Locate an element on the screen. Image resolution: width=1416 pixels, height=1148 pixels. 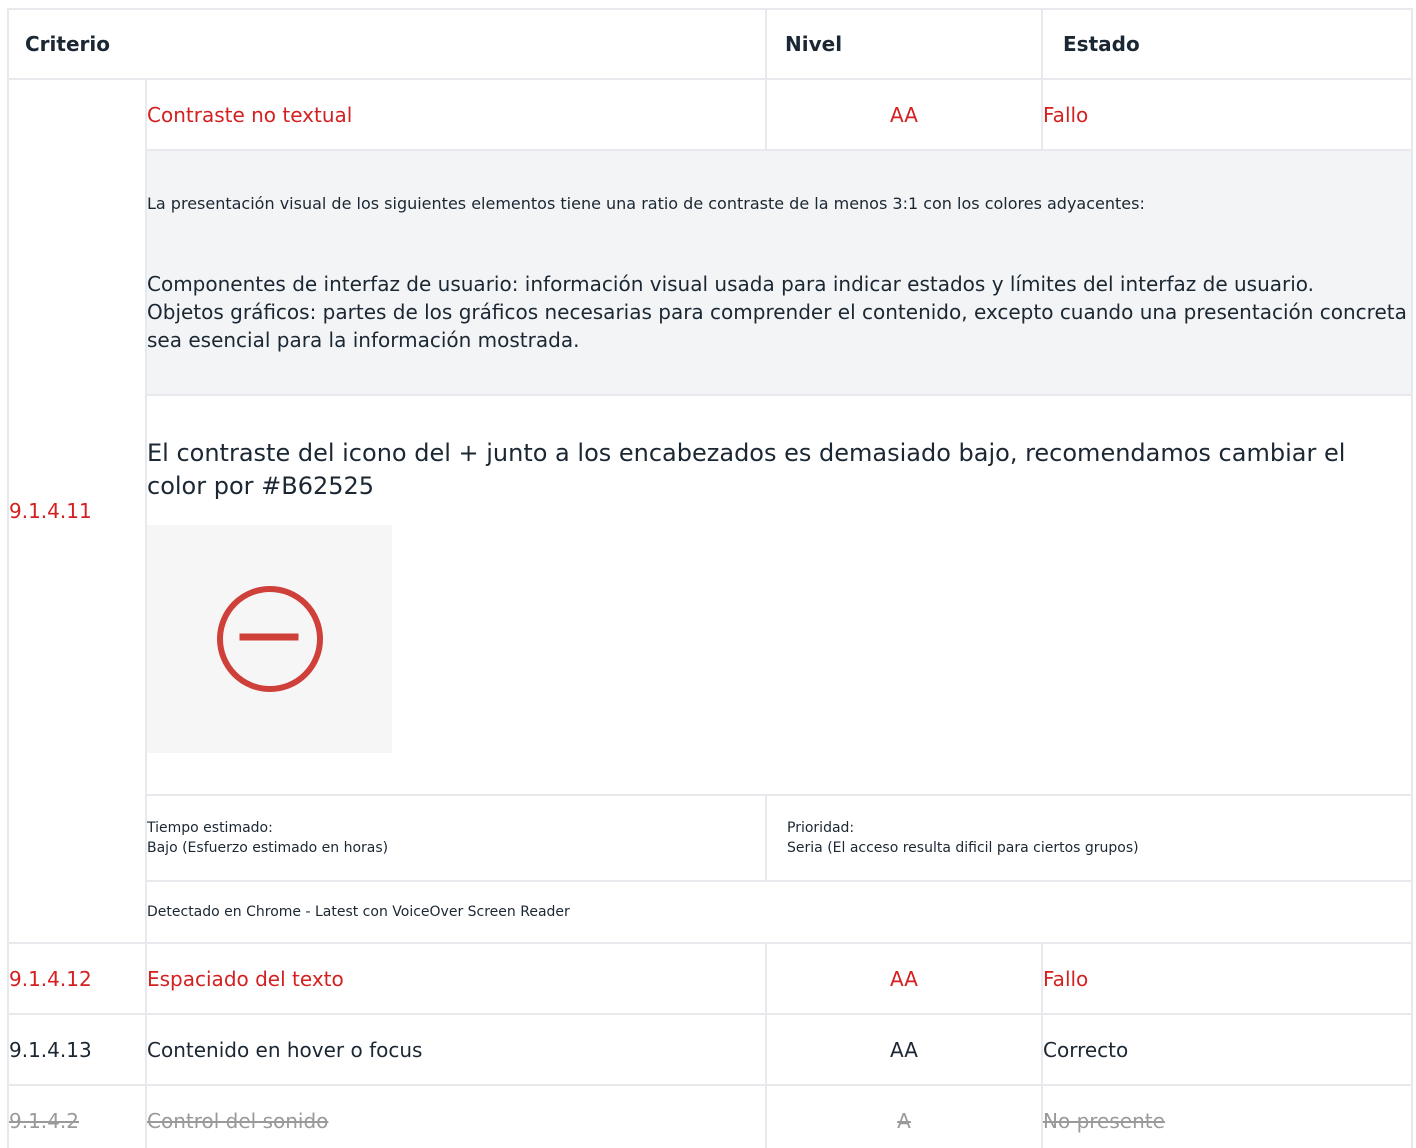
table-header-row: Criterio Nivel Estado is located at coordinates (710, 44).